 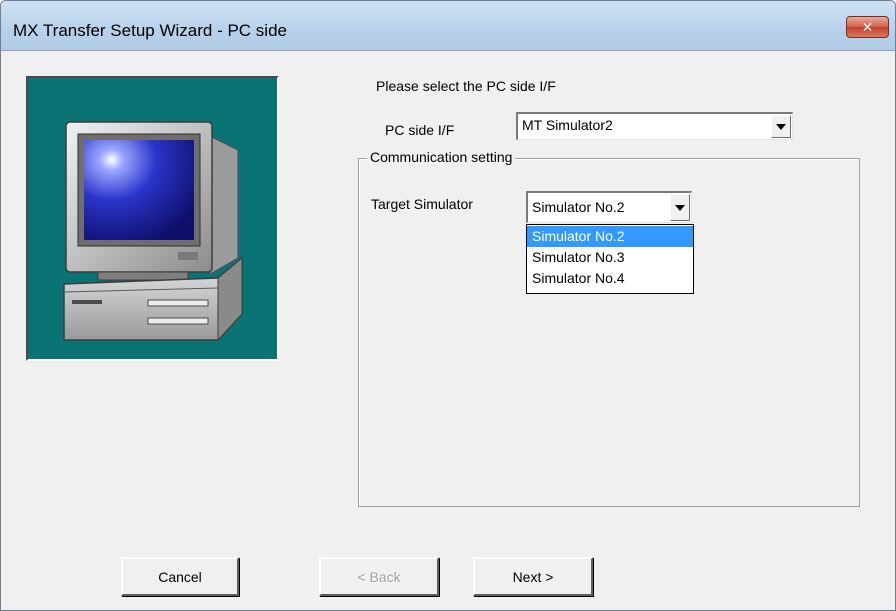 I want to click on target-simulator-dropdown-button, so click(x=680, y=207).